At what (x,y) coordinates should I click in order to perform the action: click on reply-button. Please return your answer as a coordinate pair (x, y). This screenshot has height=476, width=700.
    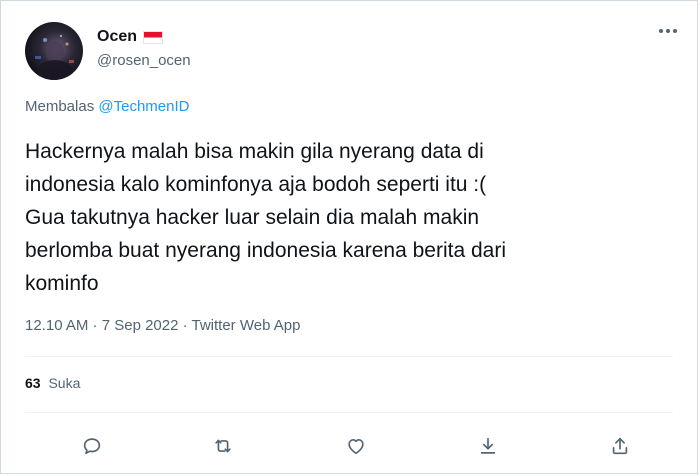
    Looking at the image, I should click on (92, 446).